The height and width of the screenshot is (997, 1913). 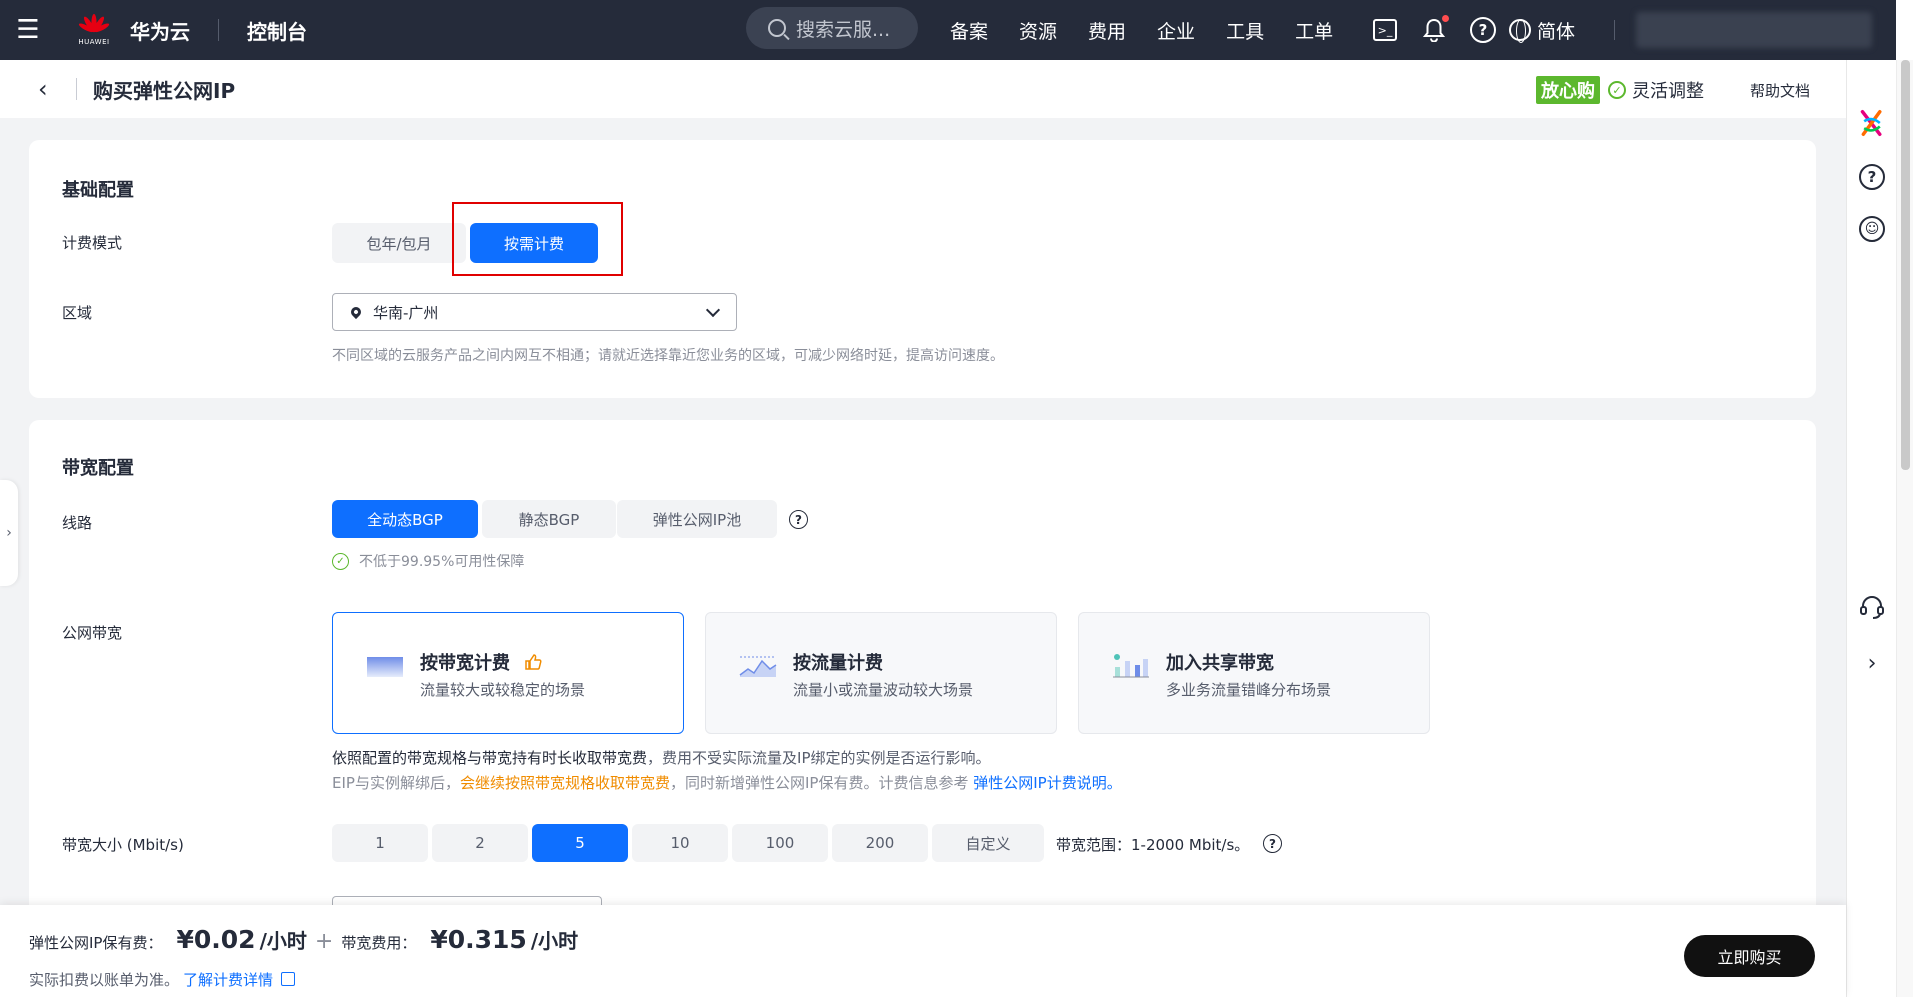 I want to click on line-option-dynamic-bgp: 全动态BGP, so click(x=405, y=519).